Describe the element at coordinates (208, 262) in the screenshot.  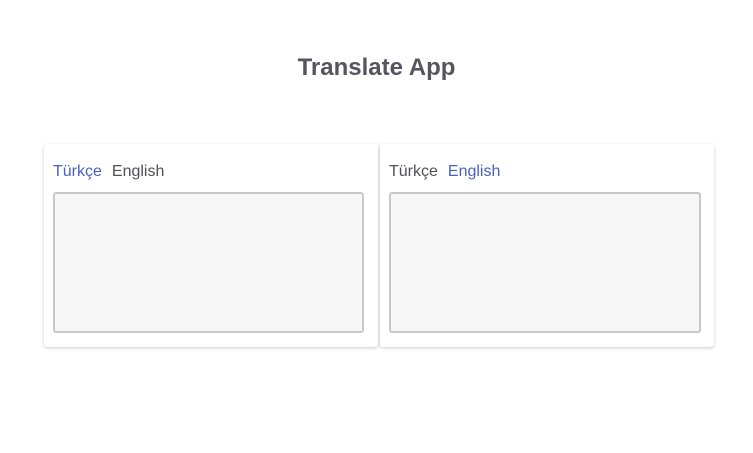
I see `source-text-input` at that location.